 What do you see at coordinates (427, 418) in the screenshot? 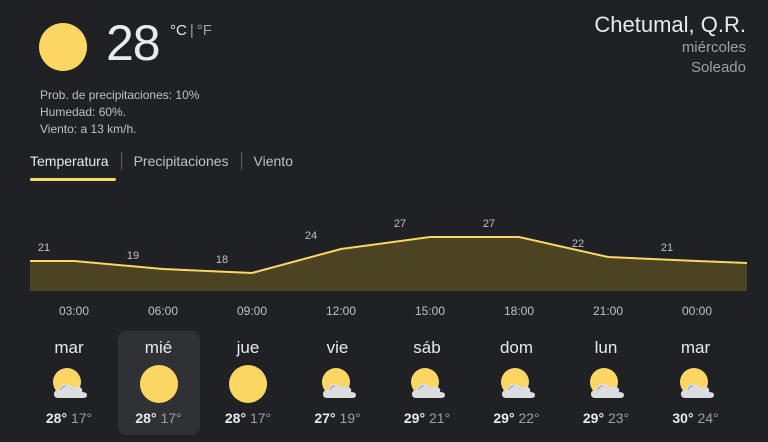
I see `day-temps: 29° 21°` at bounding box center [427, 418].